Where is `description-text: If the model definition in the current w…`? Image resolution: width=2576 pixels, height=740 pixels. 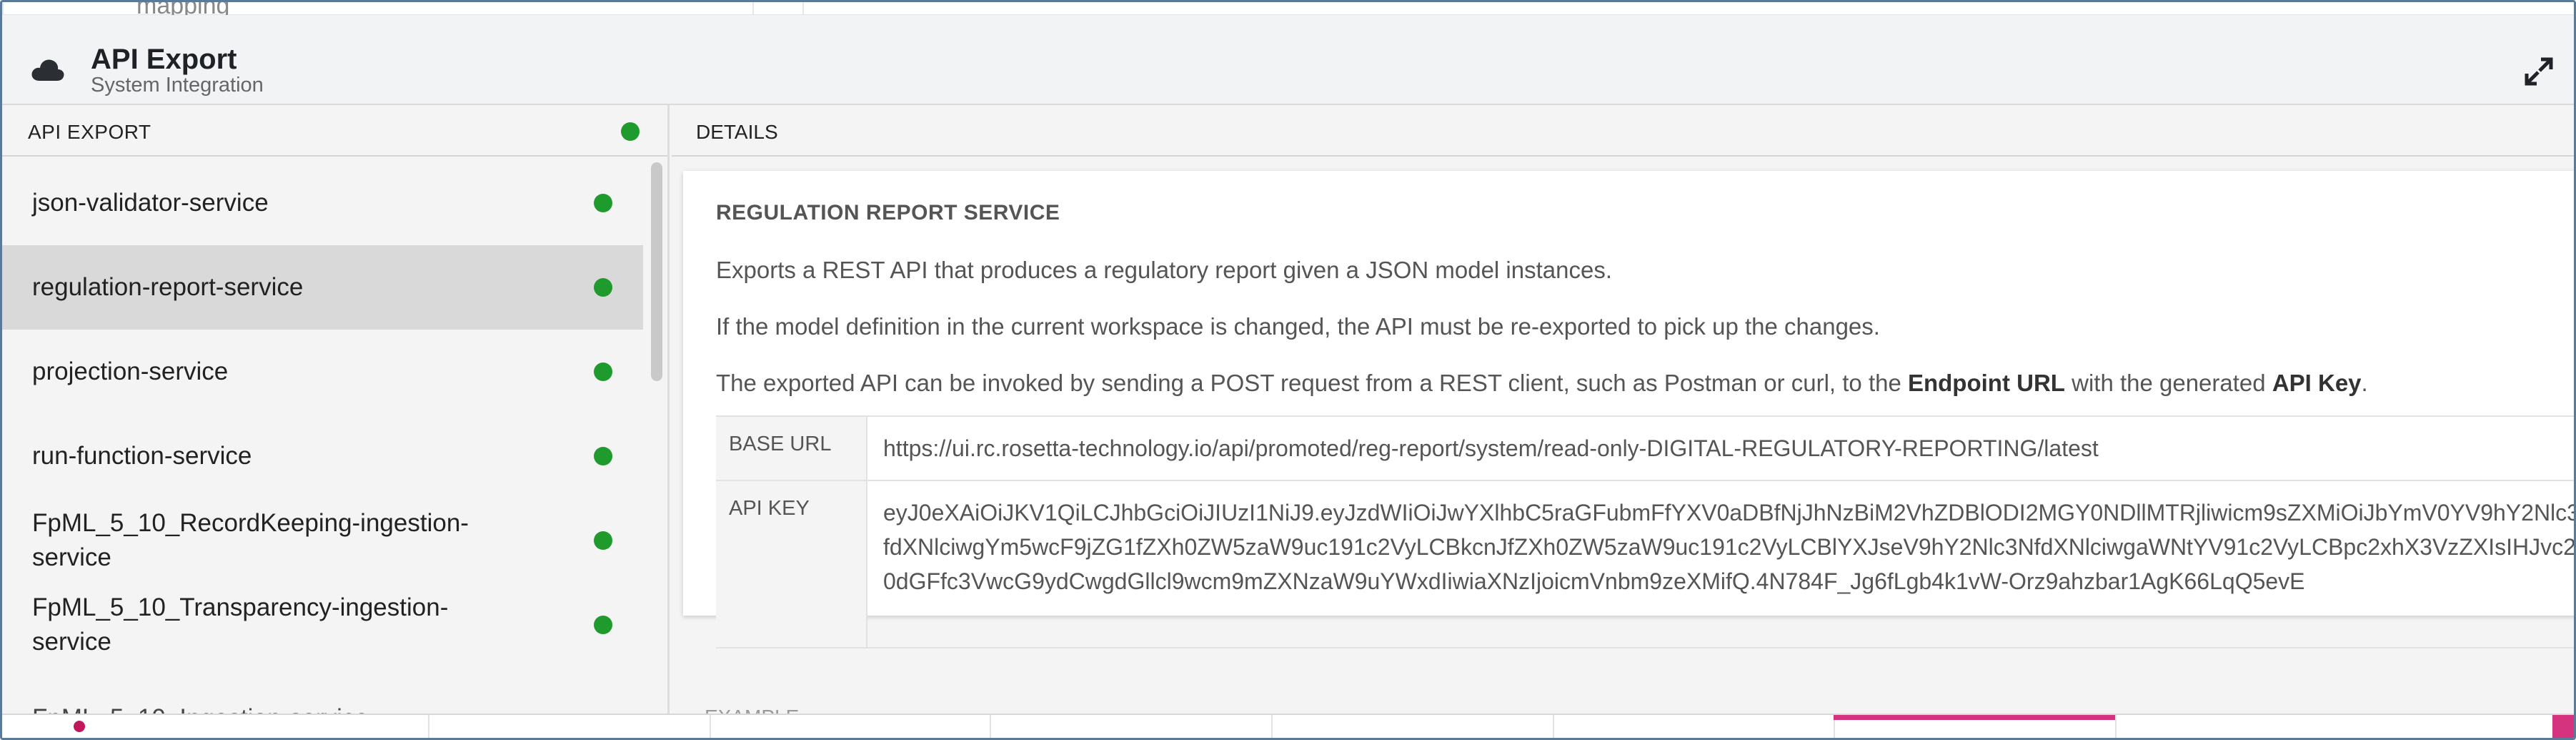
description-text: If the model definition in the current w… is located at coordinates (1298, 326).